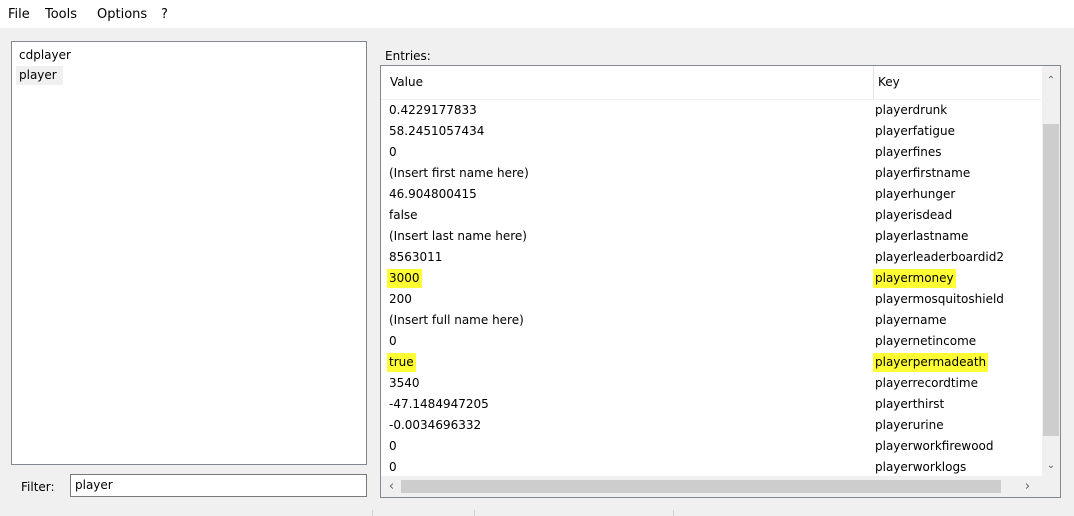 The width and height of the screenshot is (1074, 516). What do you see at coordinates (458, 236) in the screenshot?
I see `value-cell: (Insert last name here)` at bounding box center [458, 236].